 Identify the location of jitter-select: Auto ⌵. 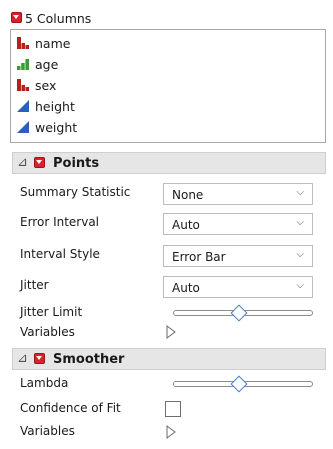
(238, 287).